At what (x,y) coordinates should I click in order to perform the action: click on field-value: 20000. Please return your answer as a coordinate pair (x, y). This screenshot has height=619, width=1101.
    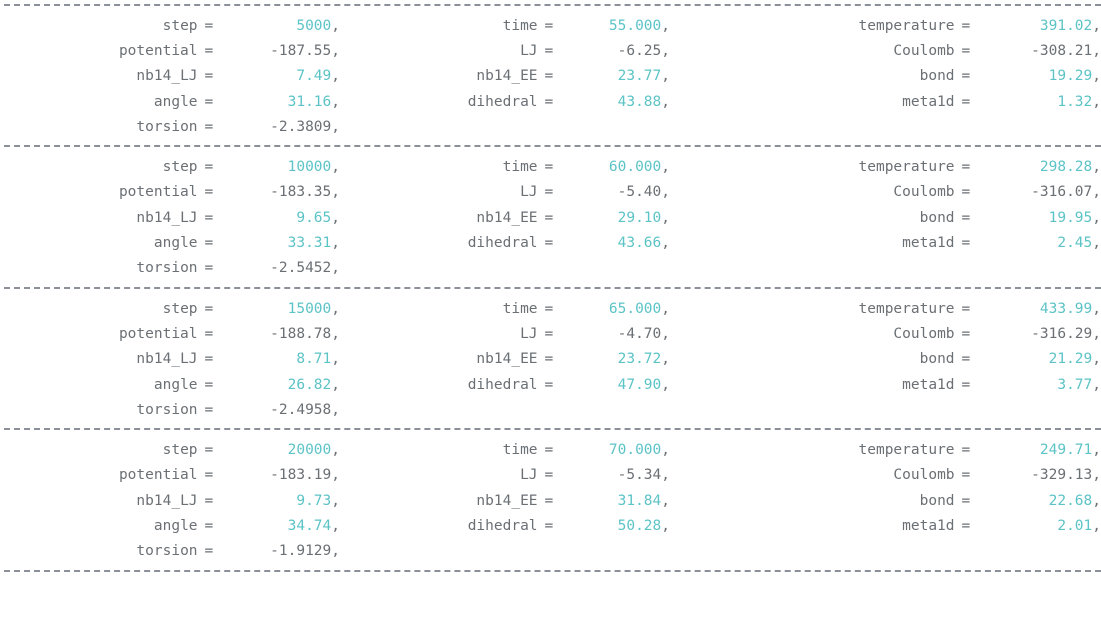
    Looking at the image, I should click on (309, 450).